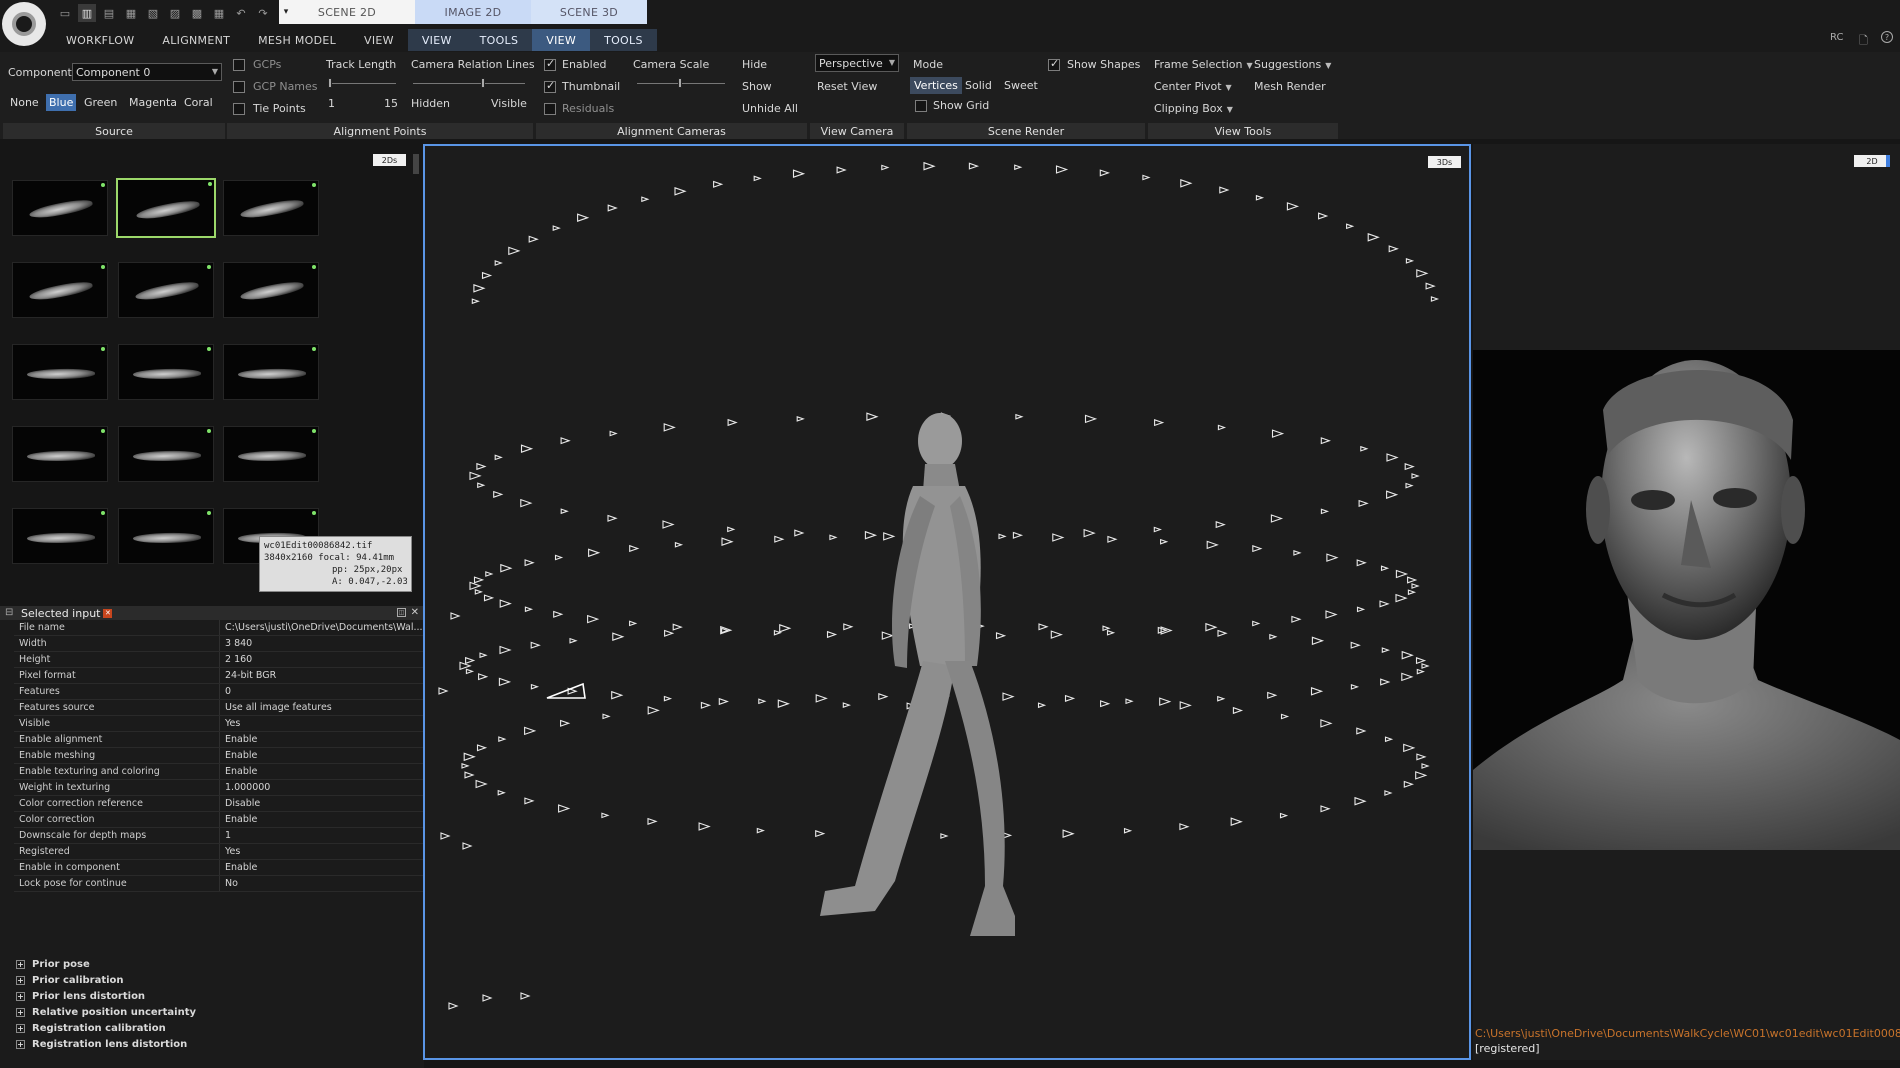  I want to click on app-logo, so click(24, 24).